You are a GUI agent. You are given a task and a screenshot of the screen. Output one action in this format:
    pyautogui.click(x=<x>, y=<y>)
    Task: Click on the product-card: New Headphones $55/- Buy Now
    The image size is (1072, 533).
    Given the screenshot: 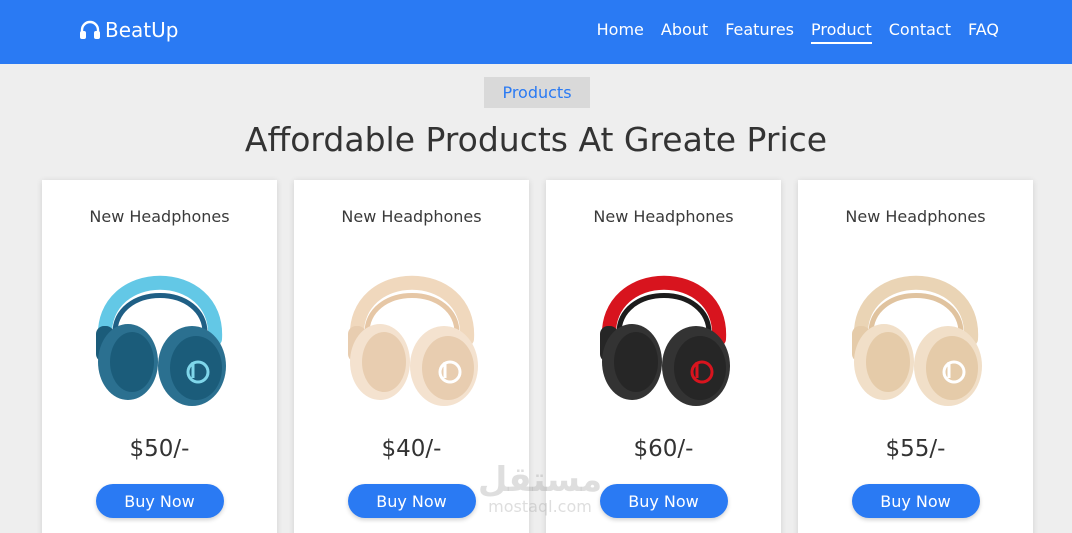 What is the action you would take?
    pyautogui.click(x=915, y=356)
    